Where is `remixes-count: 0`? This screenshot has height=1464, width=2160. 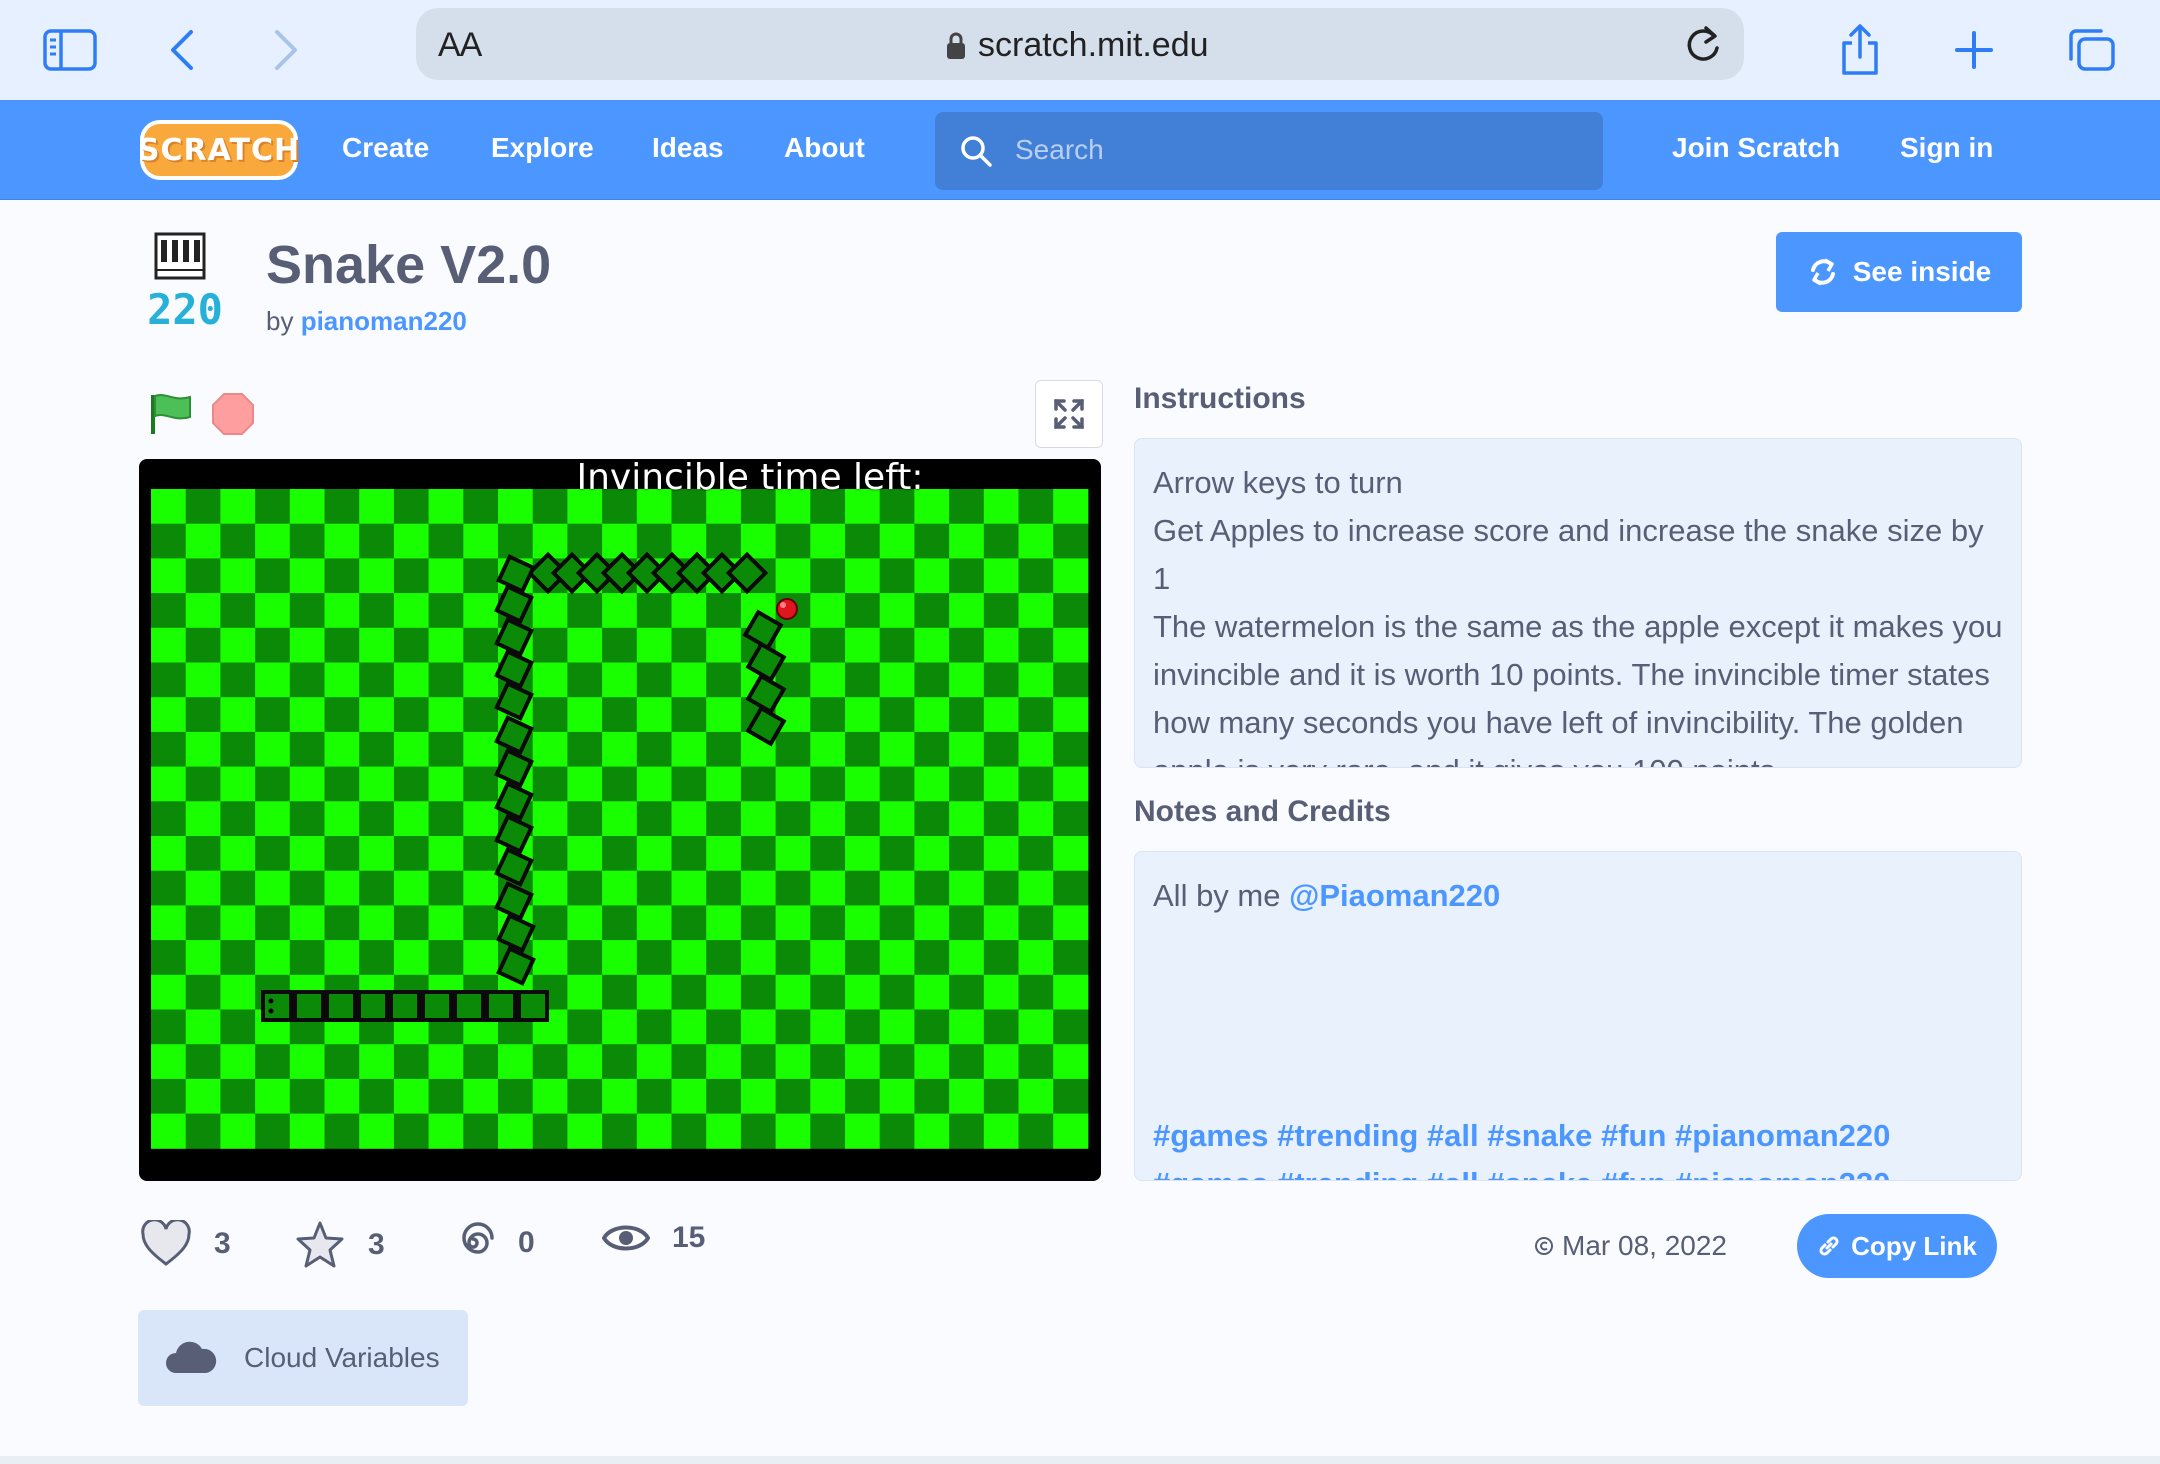 remixes-count: 0 is located at coordinates (526, 1242).